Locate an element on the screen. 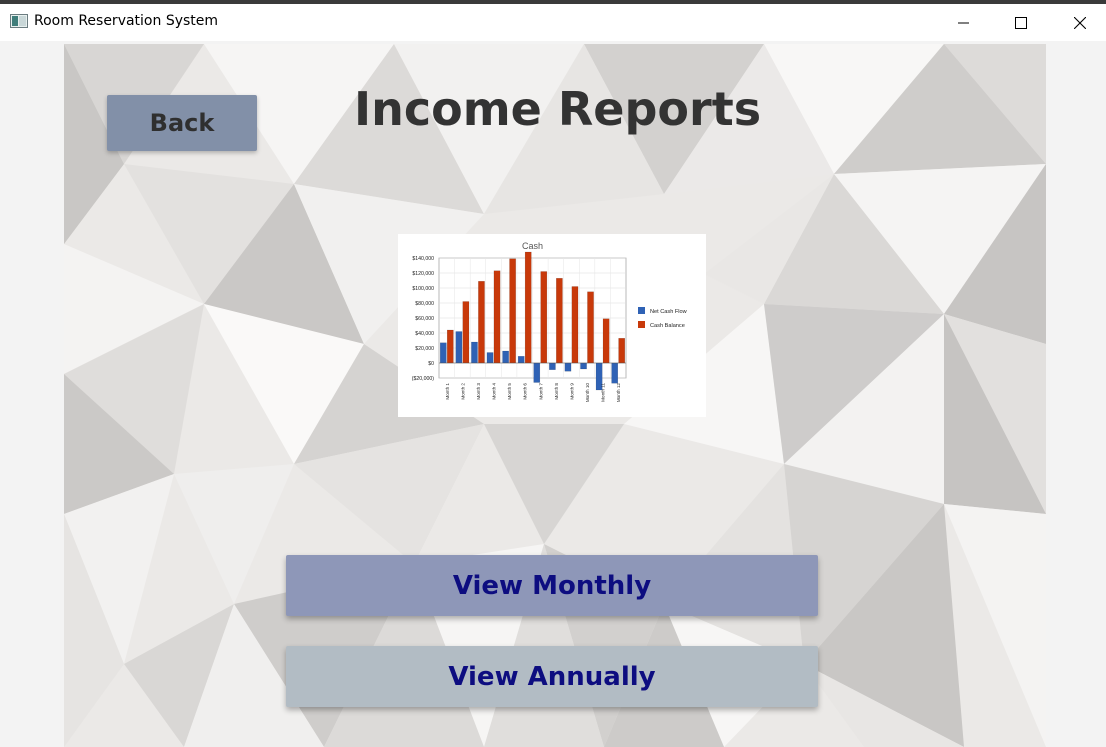 This screenshot has width=1106, height=747. chart-title: Cash is located at coordinates (532, 246).